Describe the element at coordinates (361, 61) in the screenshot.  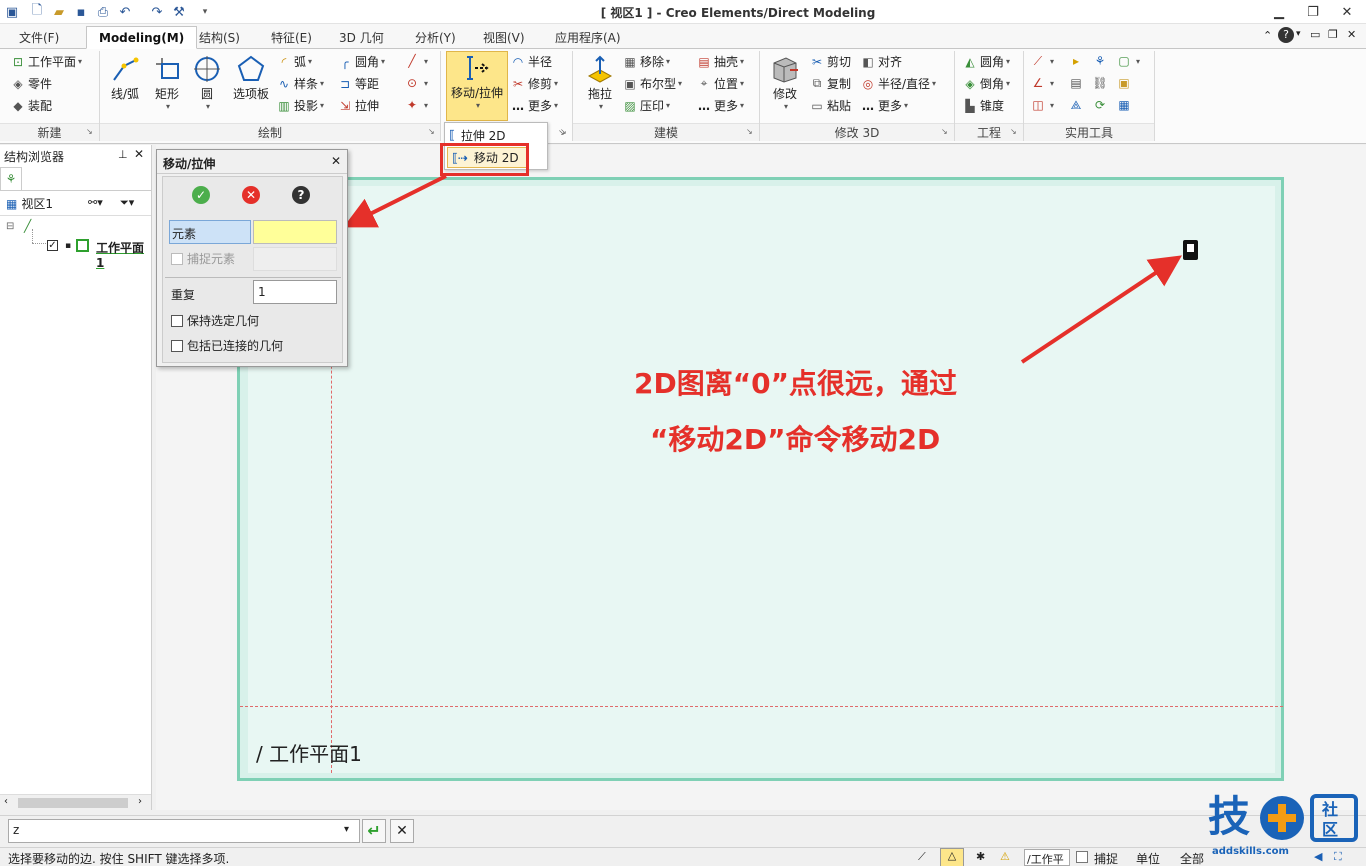
I see `fillet-2d-button: ╭ 圆角 ▾` at that location.